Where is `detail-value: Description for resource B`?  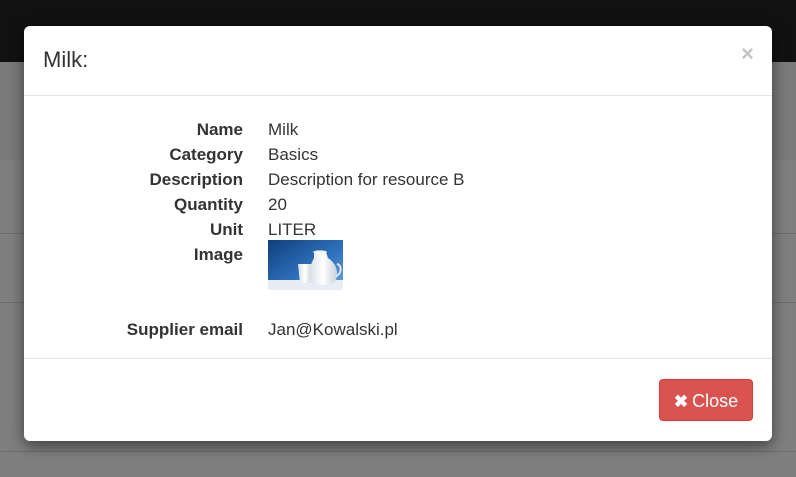 detail-value: Description for resource B is located at coordinates (366, 179).